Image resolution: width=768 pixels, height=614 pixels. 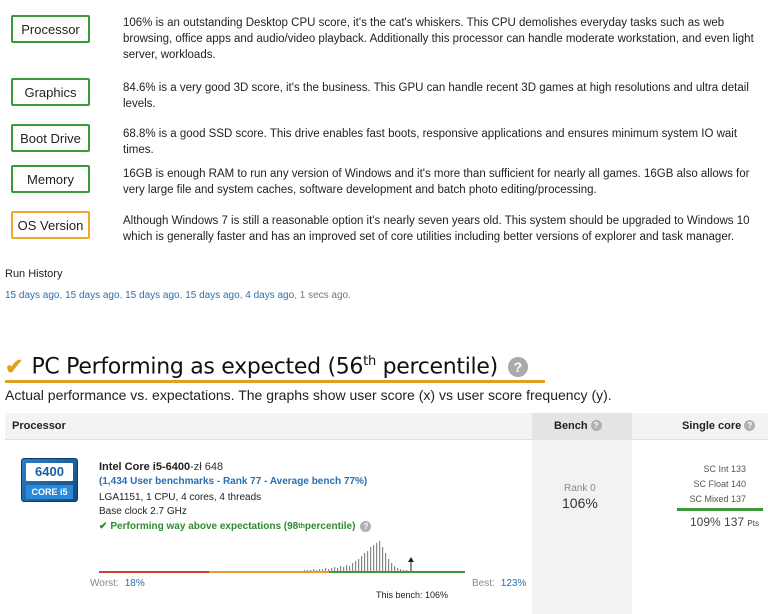 I want to click on histogram-best-segment, so click(x=397, y=572).